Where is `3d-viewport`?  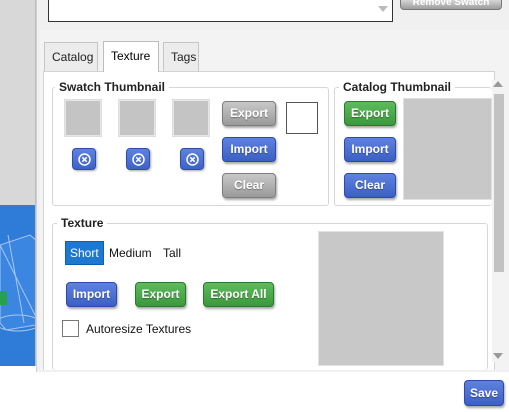
3d-viewport is located at coordinates (18, 183).